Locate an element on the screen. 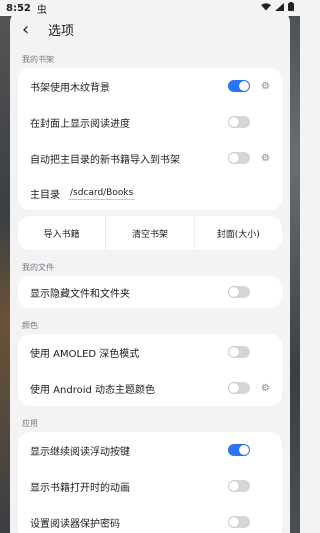  setting-label: 使用 AMOLED 深色模式 is located at coordinates (85, 354).